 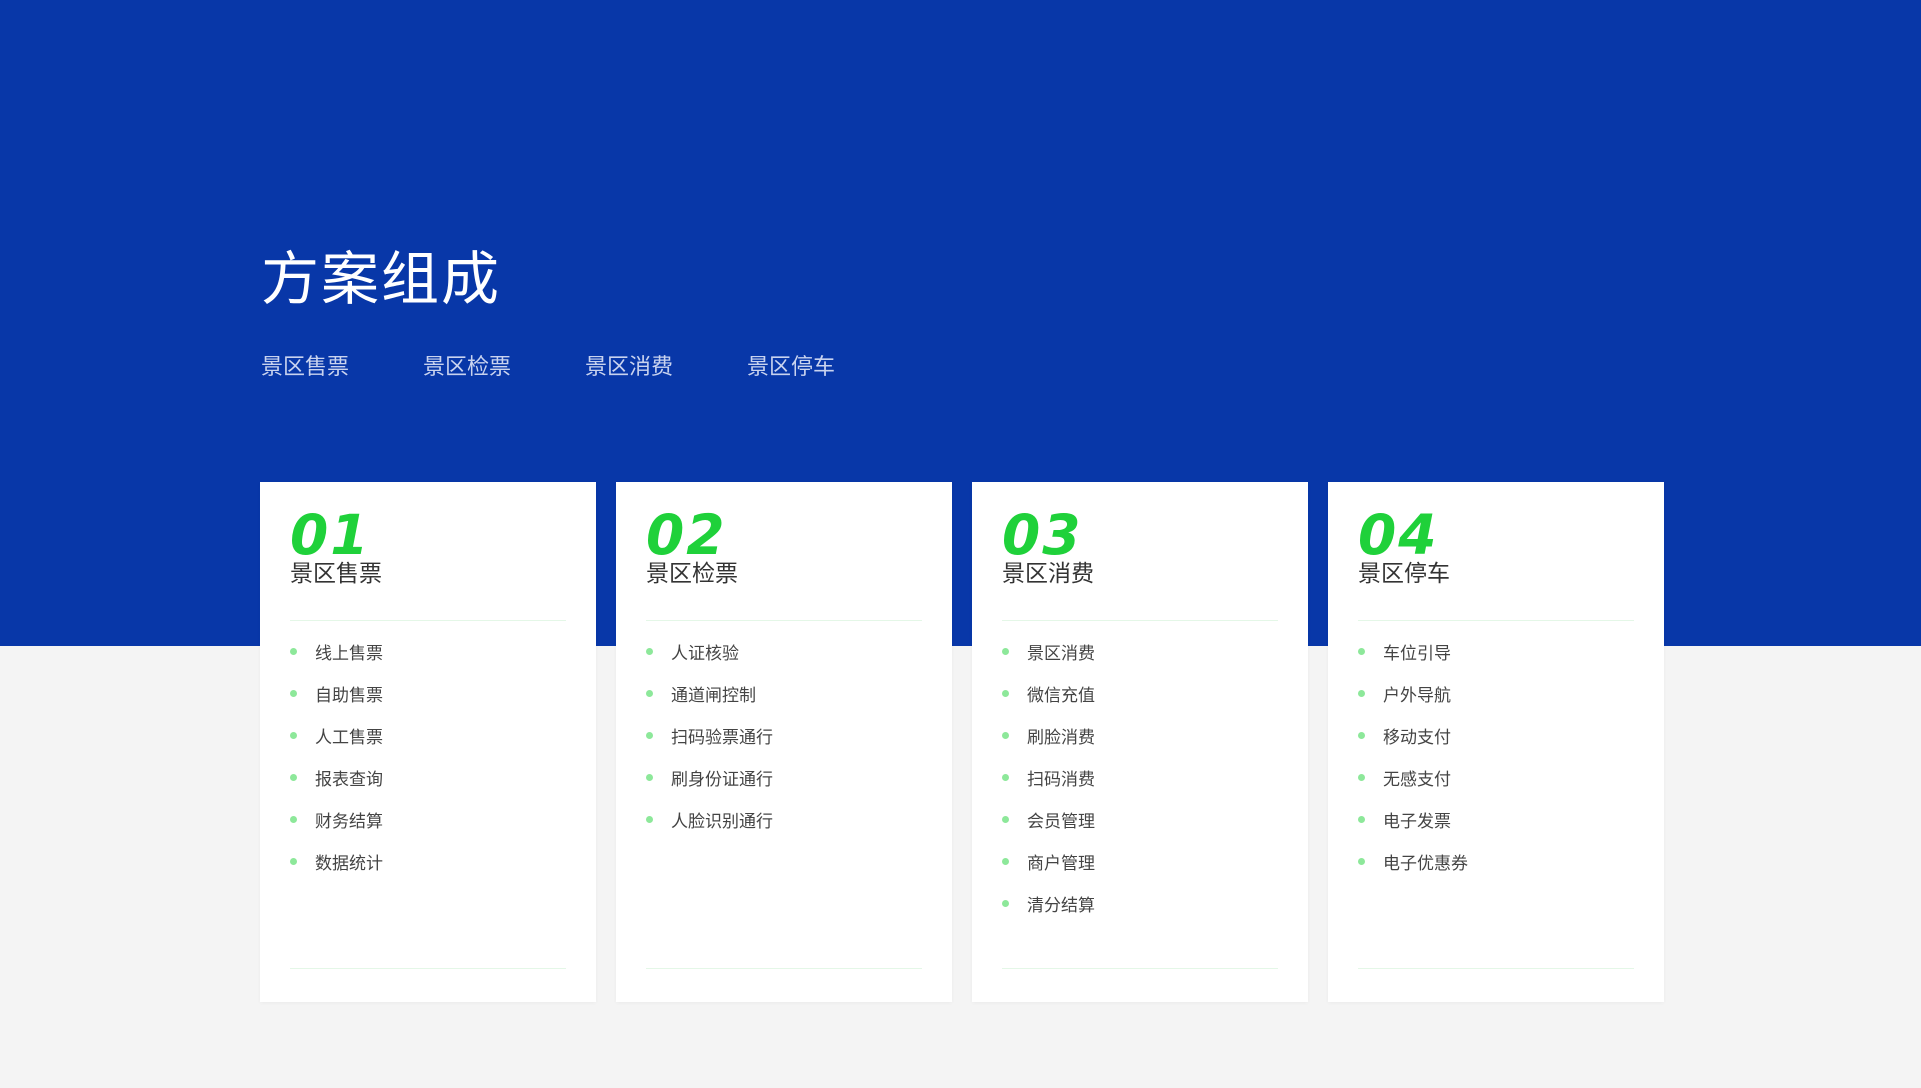 I want to click on list-item: 刷脸消费, so click(x=1048, y=735).